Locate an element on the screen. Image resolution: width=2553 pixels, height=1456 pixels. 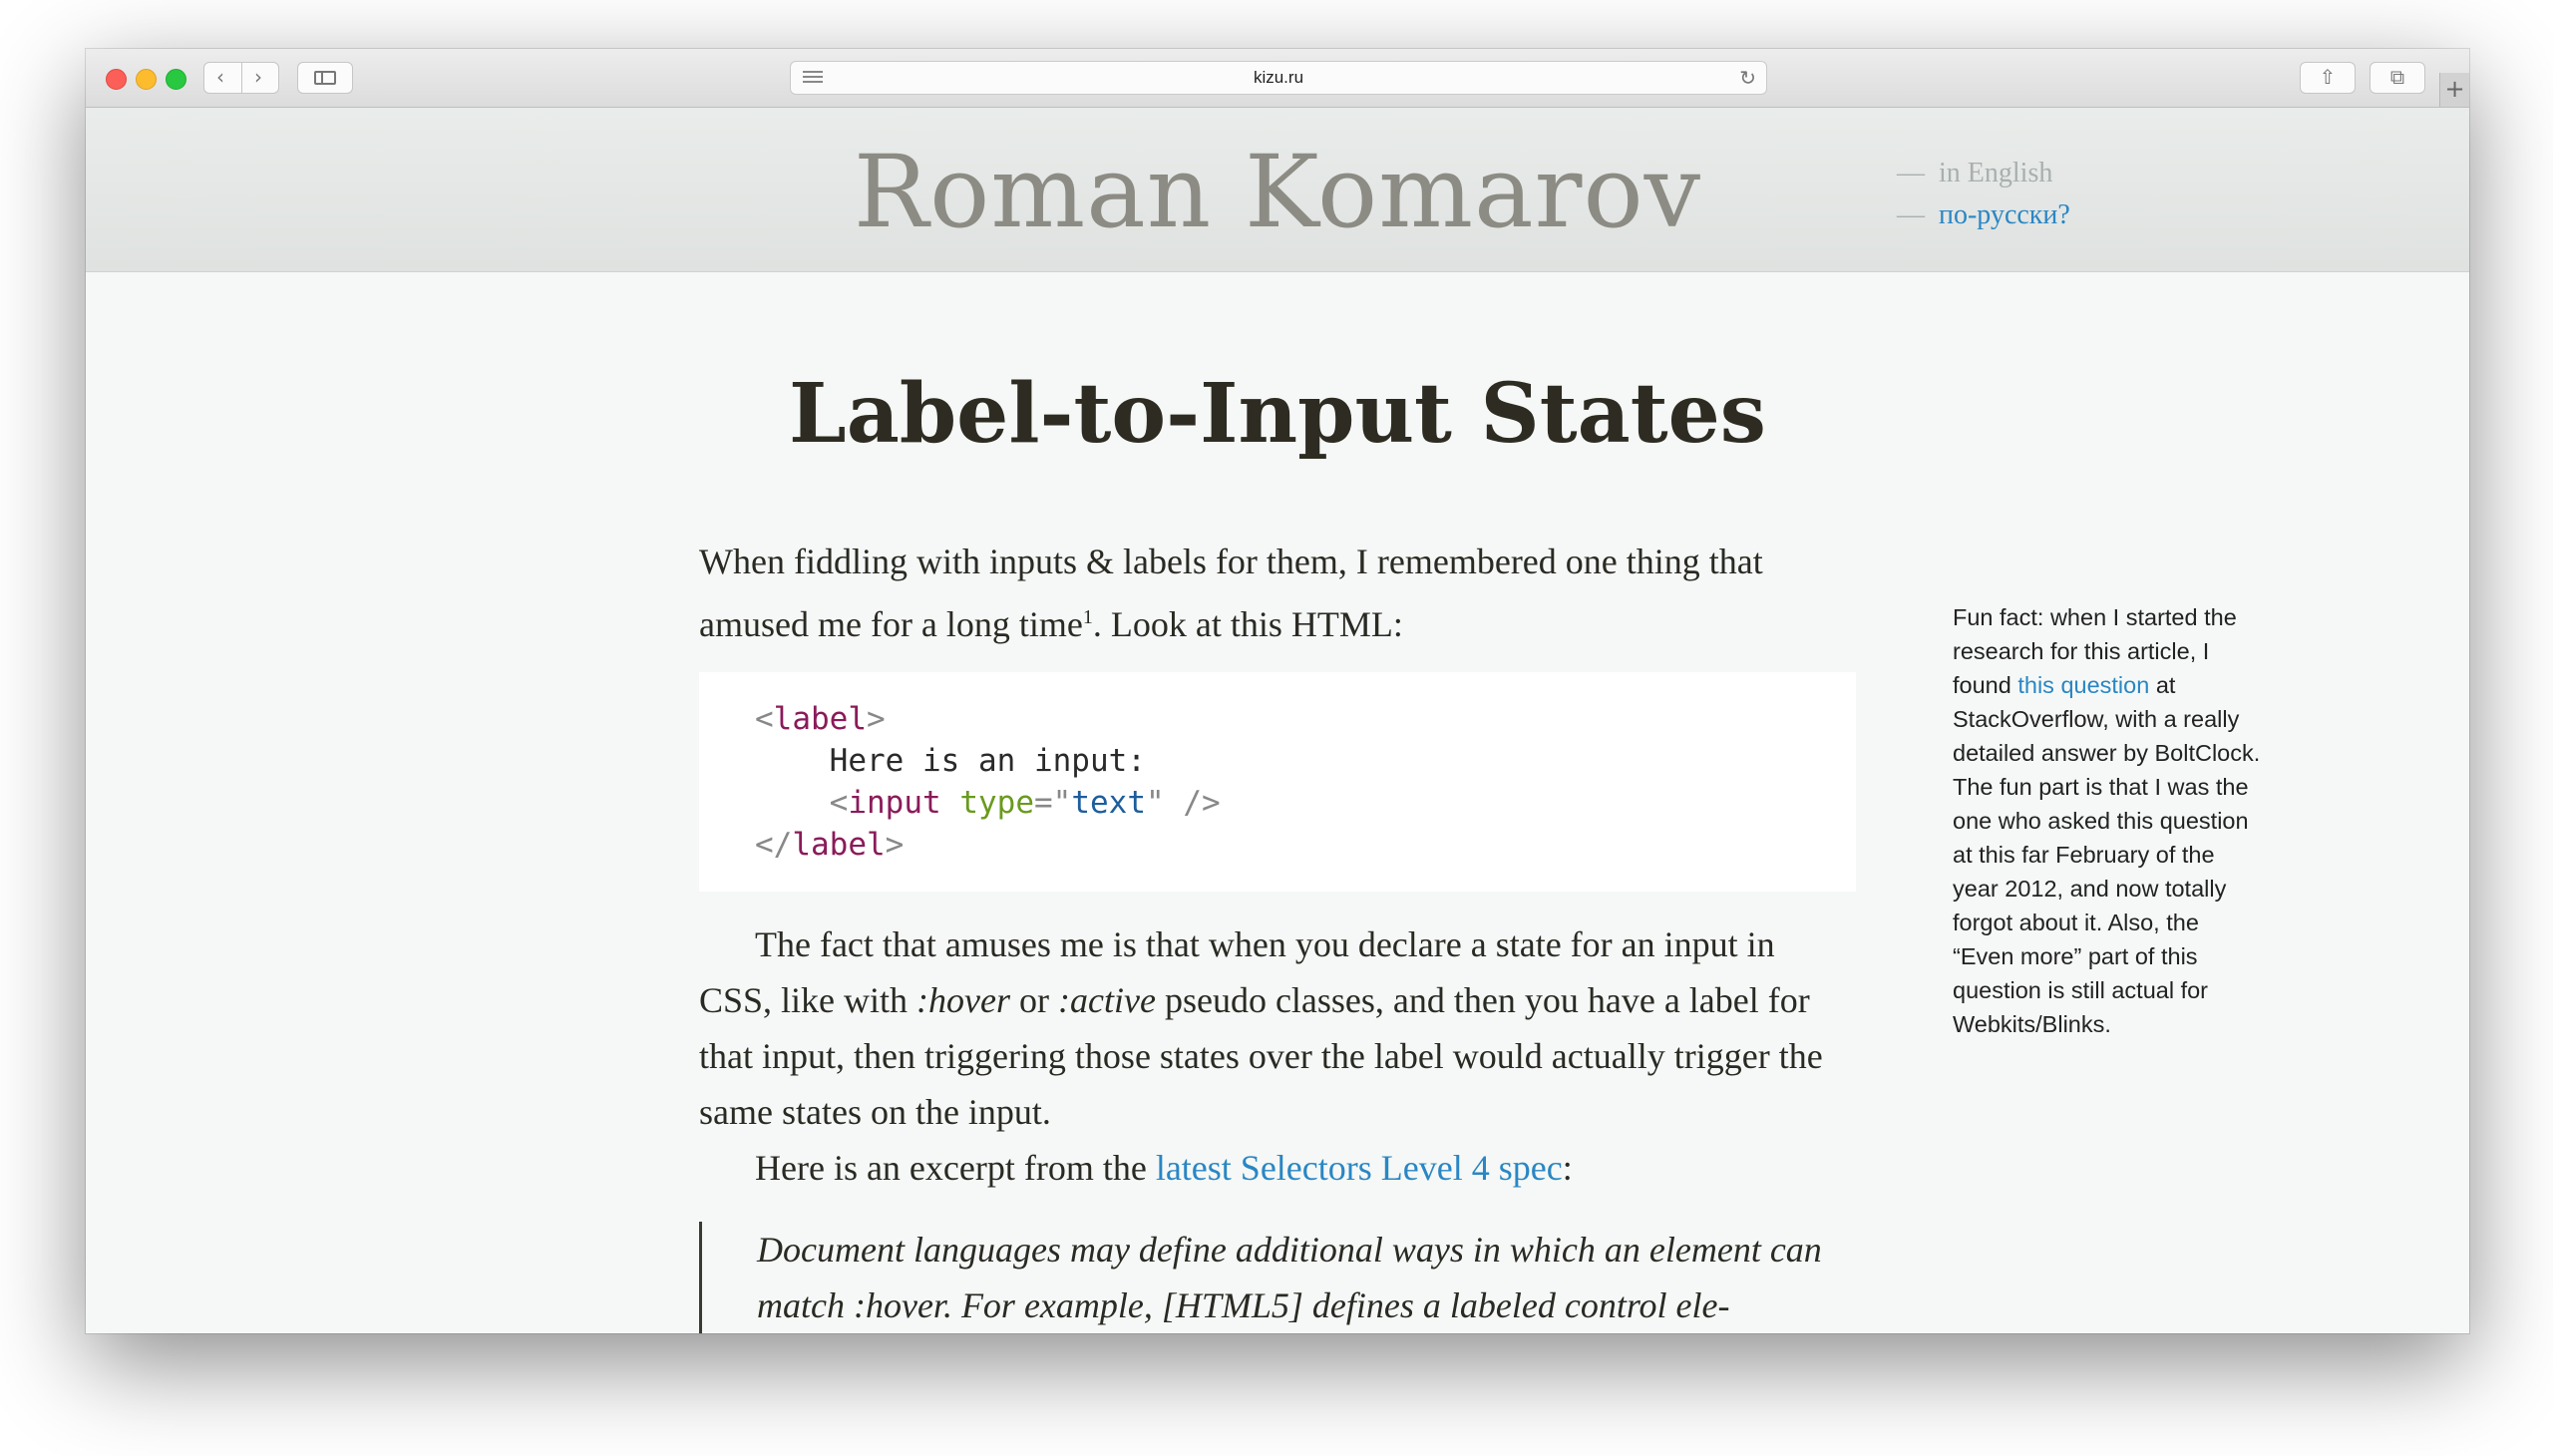
sidebar-icon is located at coordinates (325, 78).